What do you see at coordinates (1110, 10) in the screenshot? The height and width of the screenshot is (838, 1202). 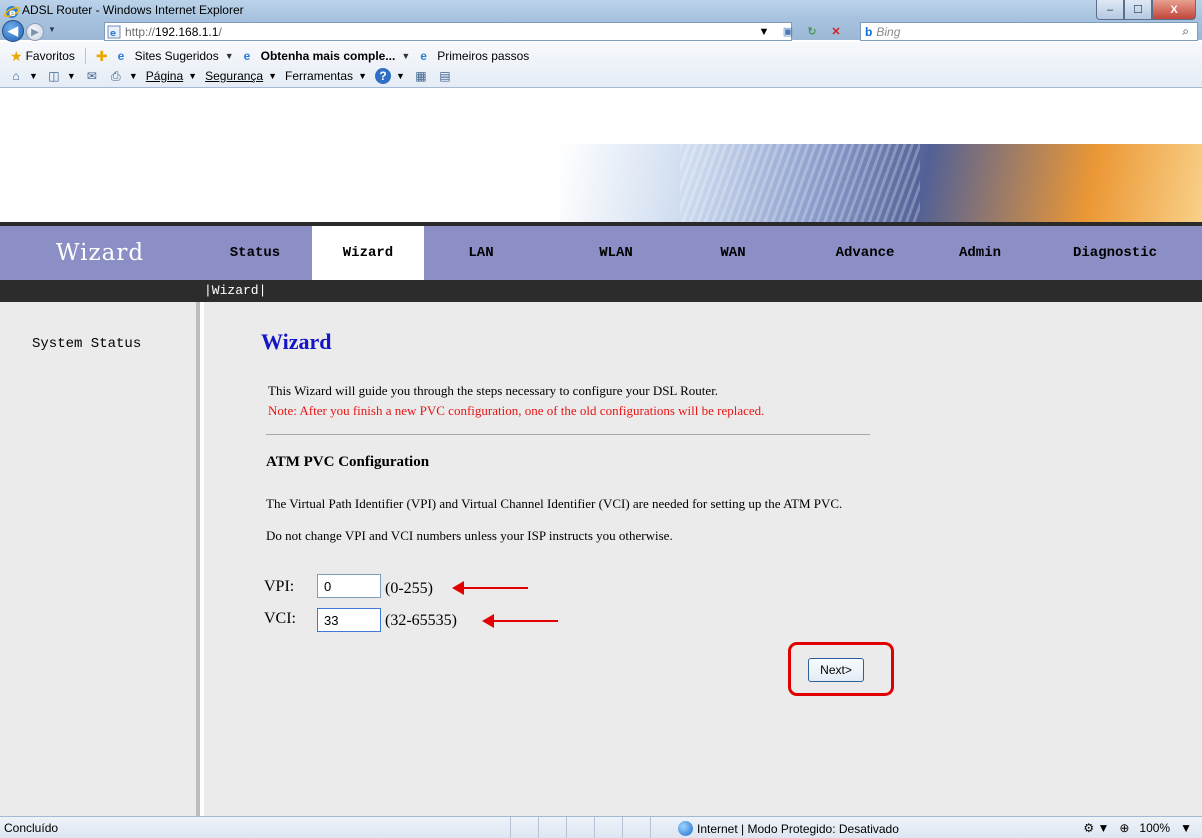 I see `minimize-button: –` at bounding box center [1110, 10].